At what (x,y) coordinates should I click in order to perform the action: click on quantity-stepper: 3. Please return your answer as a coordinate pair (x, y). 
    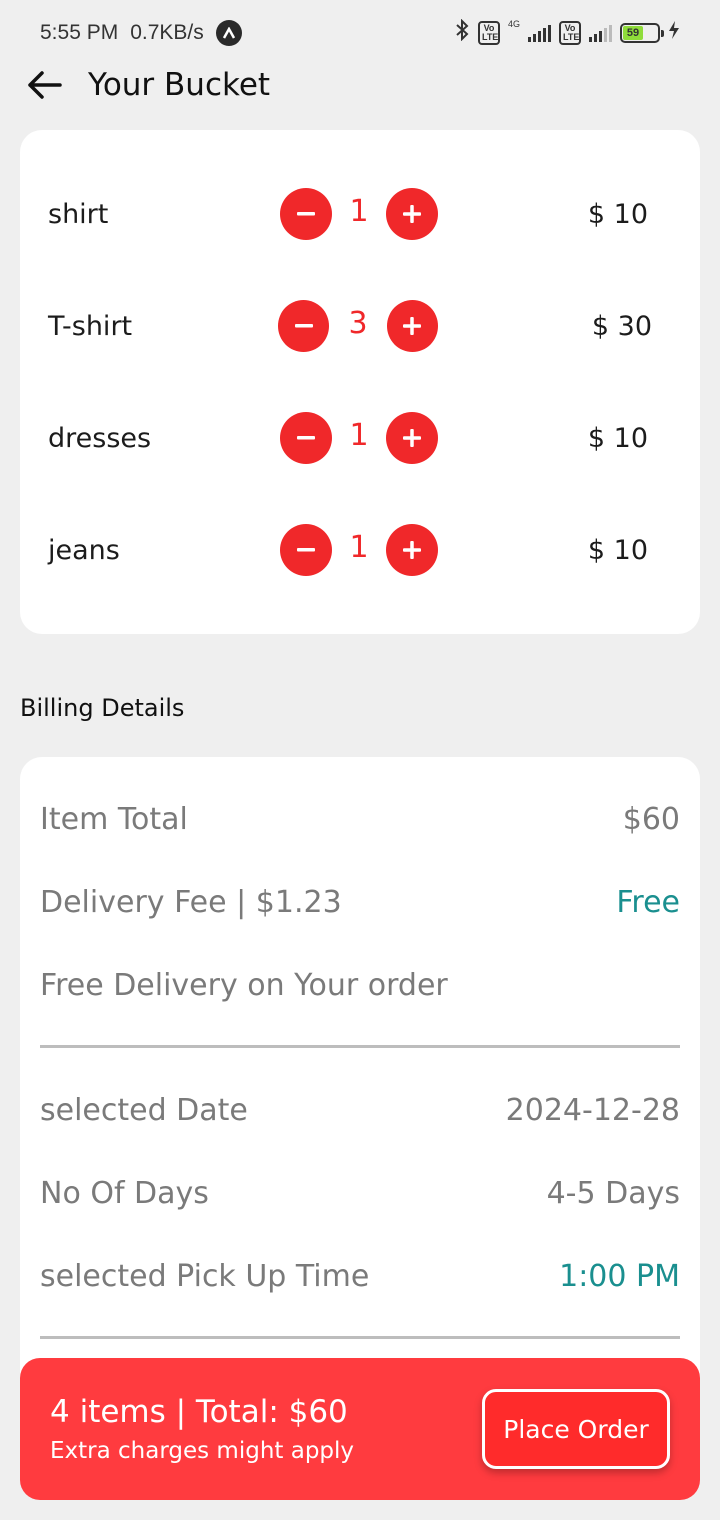
    Looking at the image, I should click on (358, 326).